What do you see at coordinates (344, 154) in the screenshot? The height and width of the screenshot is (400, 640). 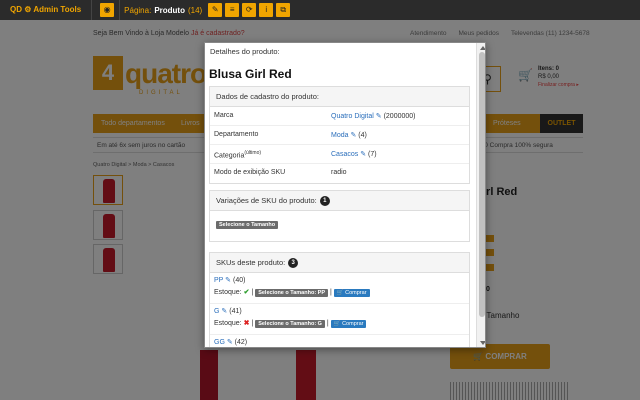 I see `category-link: Casacos` at bounding box center [344, 154].